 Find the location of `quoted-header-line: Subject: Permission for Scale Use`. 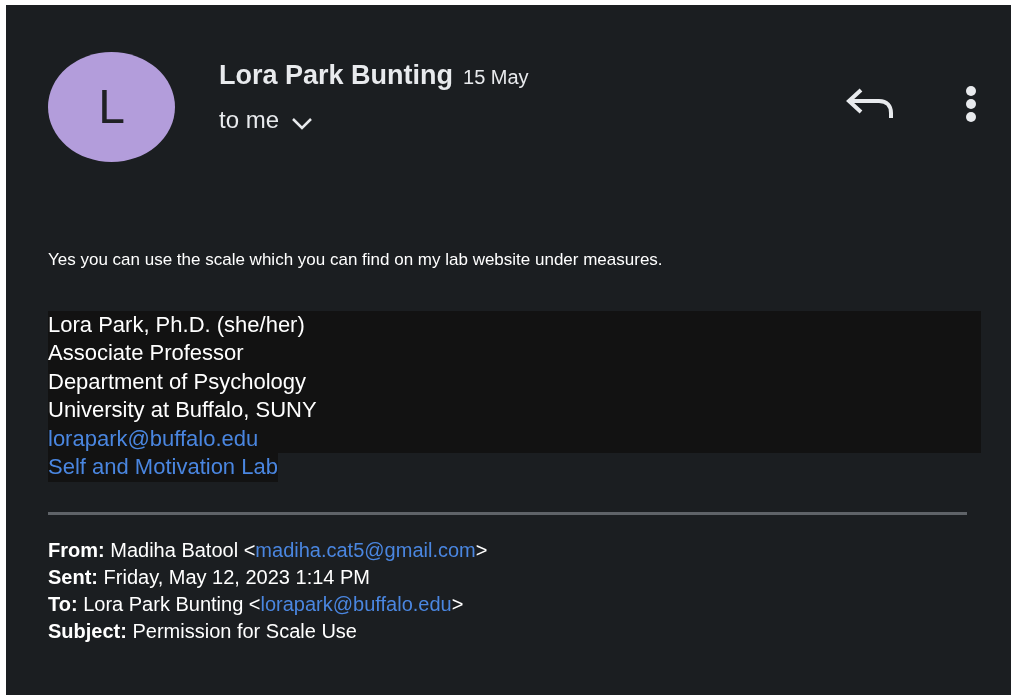

quoted-header-line: Subject: Permission for Scale Use is located at coordinates (203, 631).